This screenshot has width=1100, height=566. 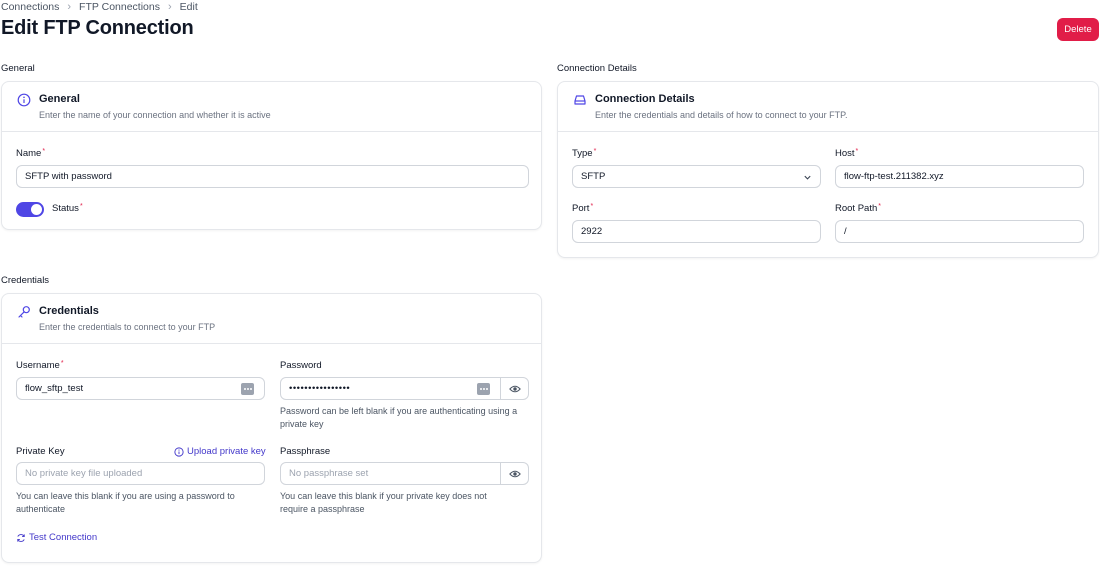 What do you see at coordinates (583, 208) in the screenshot?
I see `port-label: Port*` at bounding box center [583, 208].